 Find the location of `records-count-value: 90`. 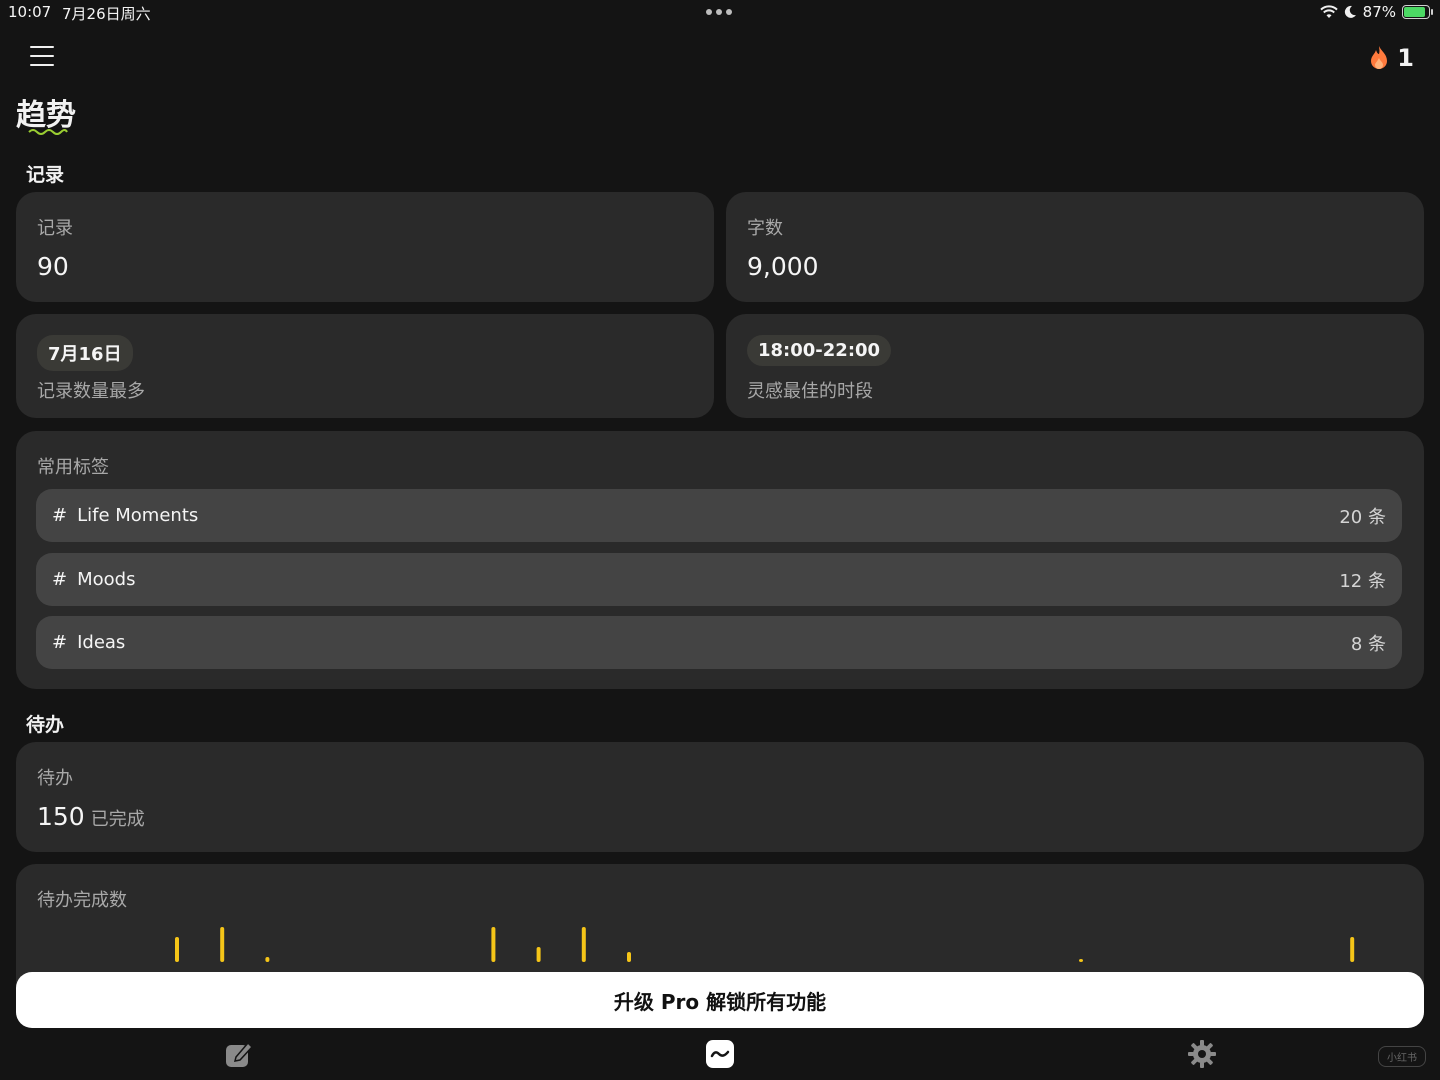

records-count-value: 90 is located at coordinates (53, 266).